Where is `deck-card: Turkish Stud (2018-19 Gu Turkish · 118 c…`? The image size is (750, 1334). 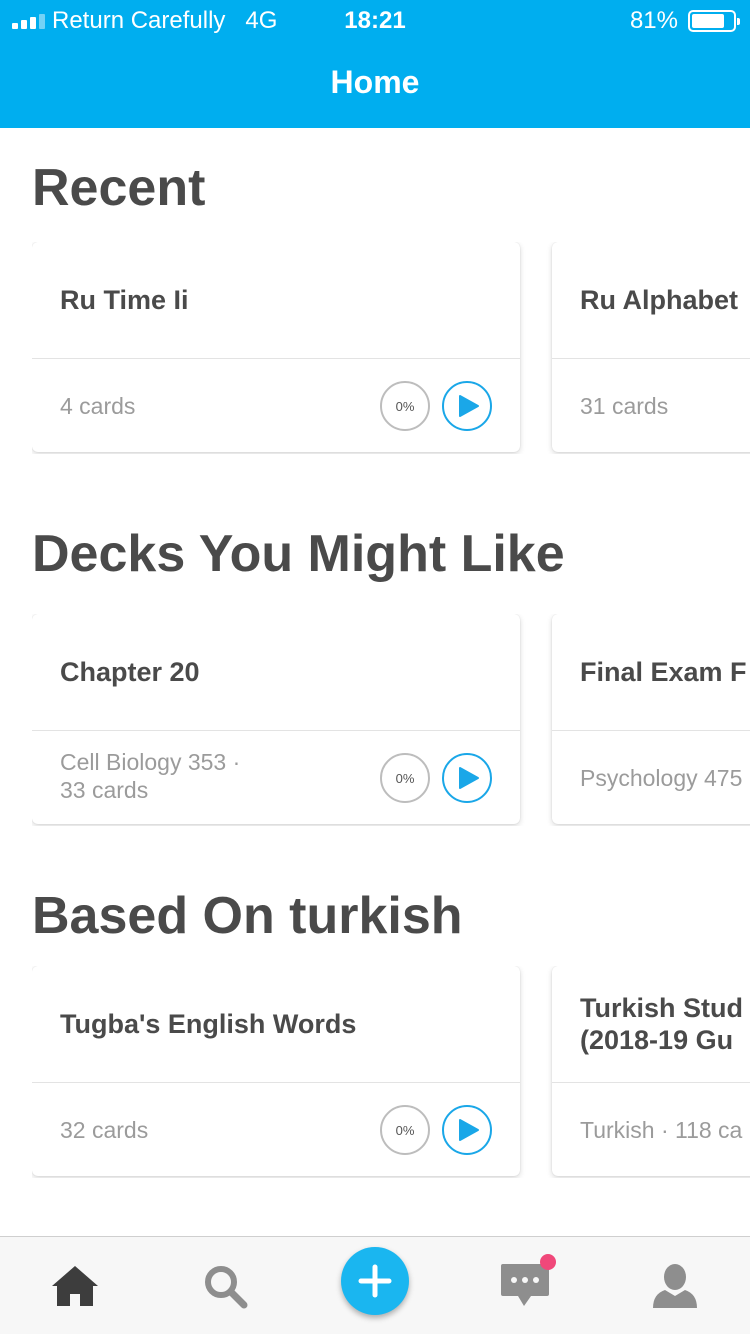
deck-card: Turkish Stud (2018-19 Gu Turkish · 118 c… is located at coordinates (651, 1071).